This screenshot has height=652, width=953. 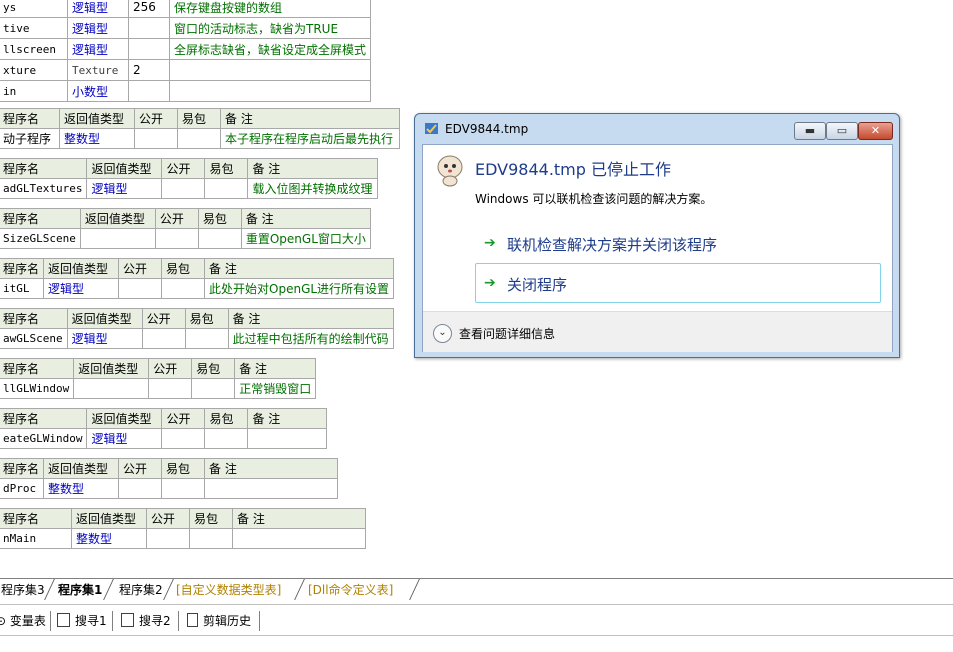 I want to click on maximize-button: ▭, so click(x=842, y=131).